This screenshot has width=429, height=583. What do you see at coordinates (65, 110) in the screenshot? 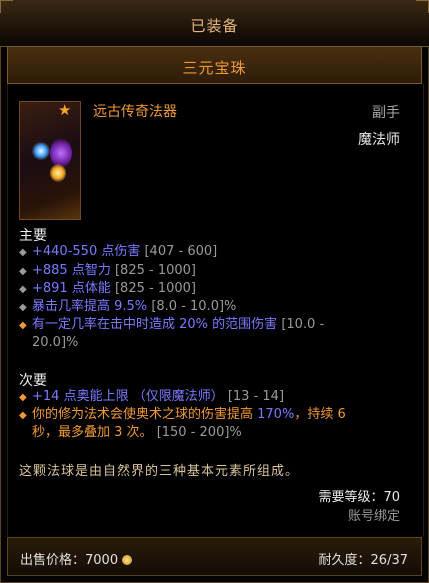
I see `ancient-star-icon: ★` at bounding box center [65, 110].